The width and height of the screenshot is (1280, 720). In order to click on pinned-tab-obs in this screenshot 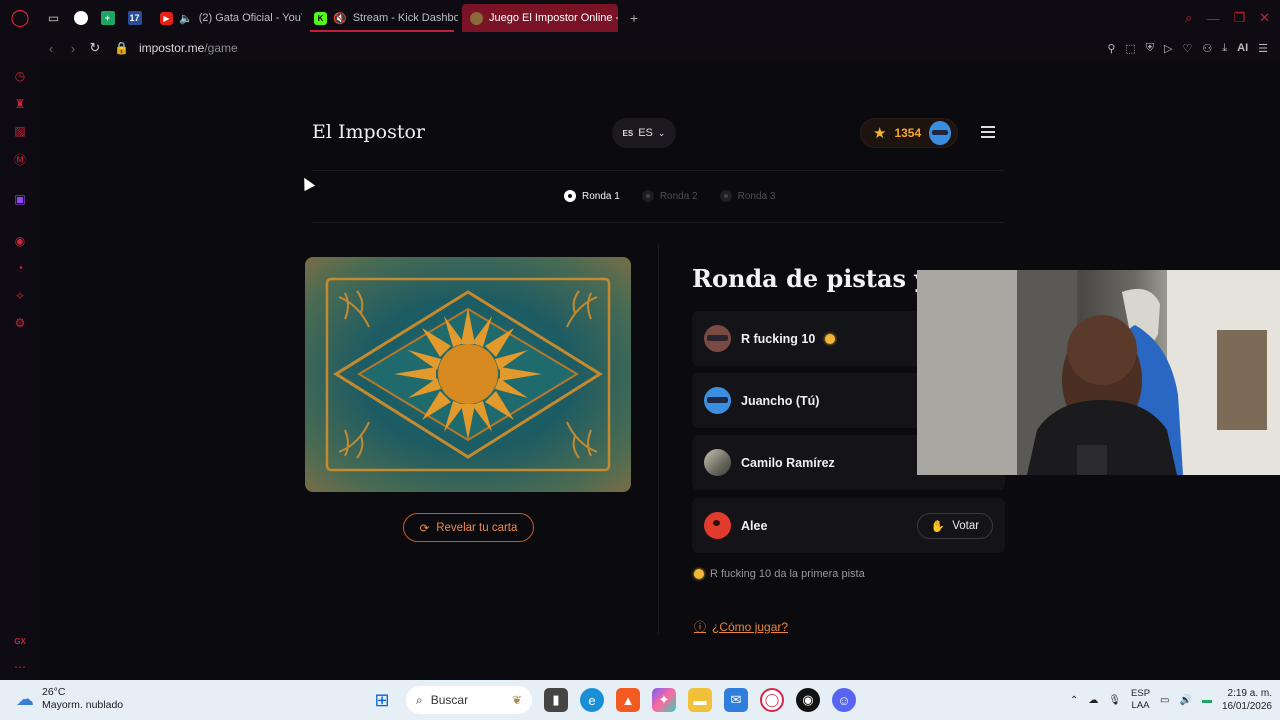, I will do `click(80, 18)`.